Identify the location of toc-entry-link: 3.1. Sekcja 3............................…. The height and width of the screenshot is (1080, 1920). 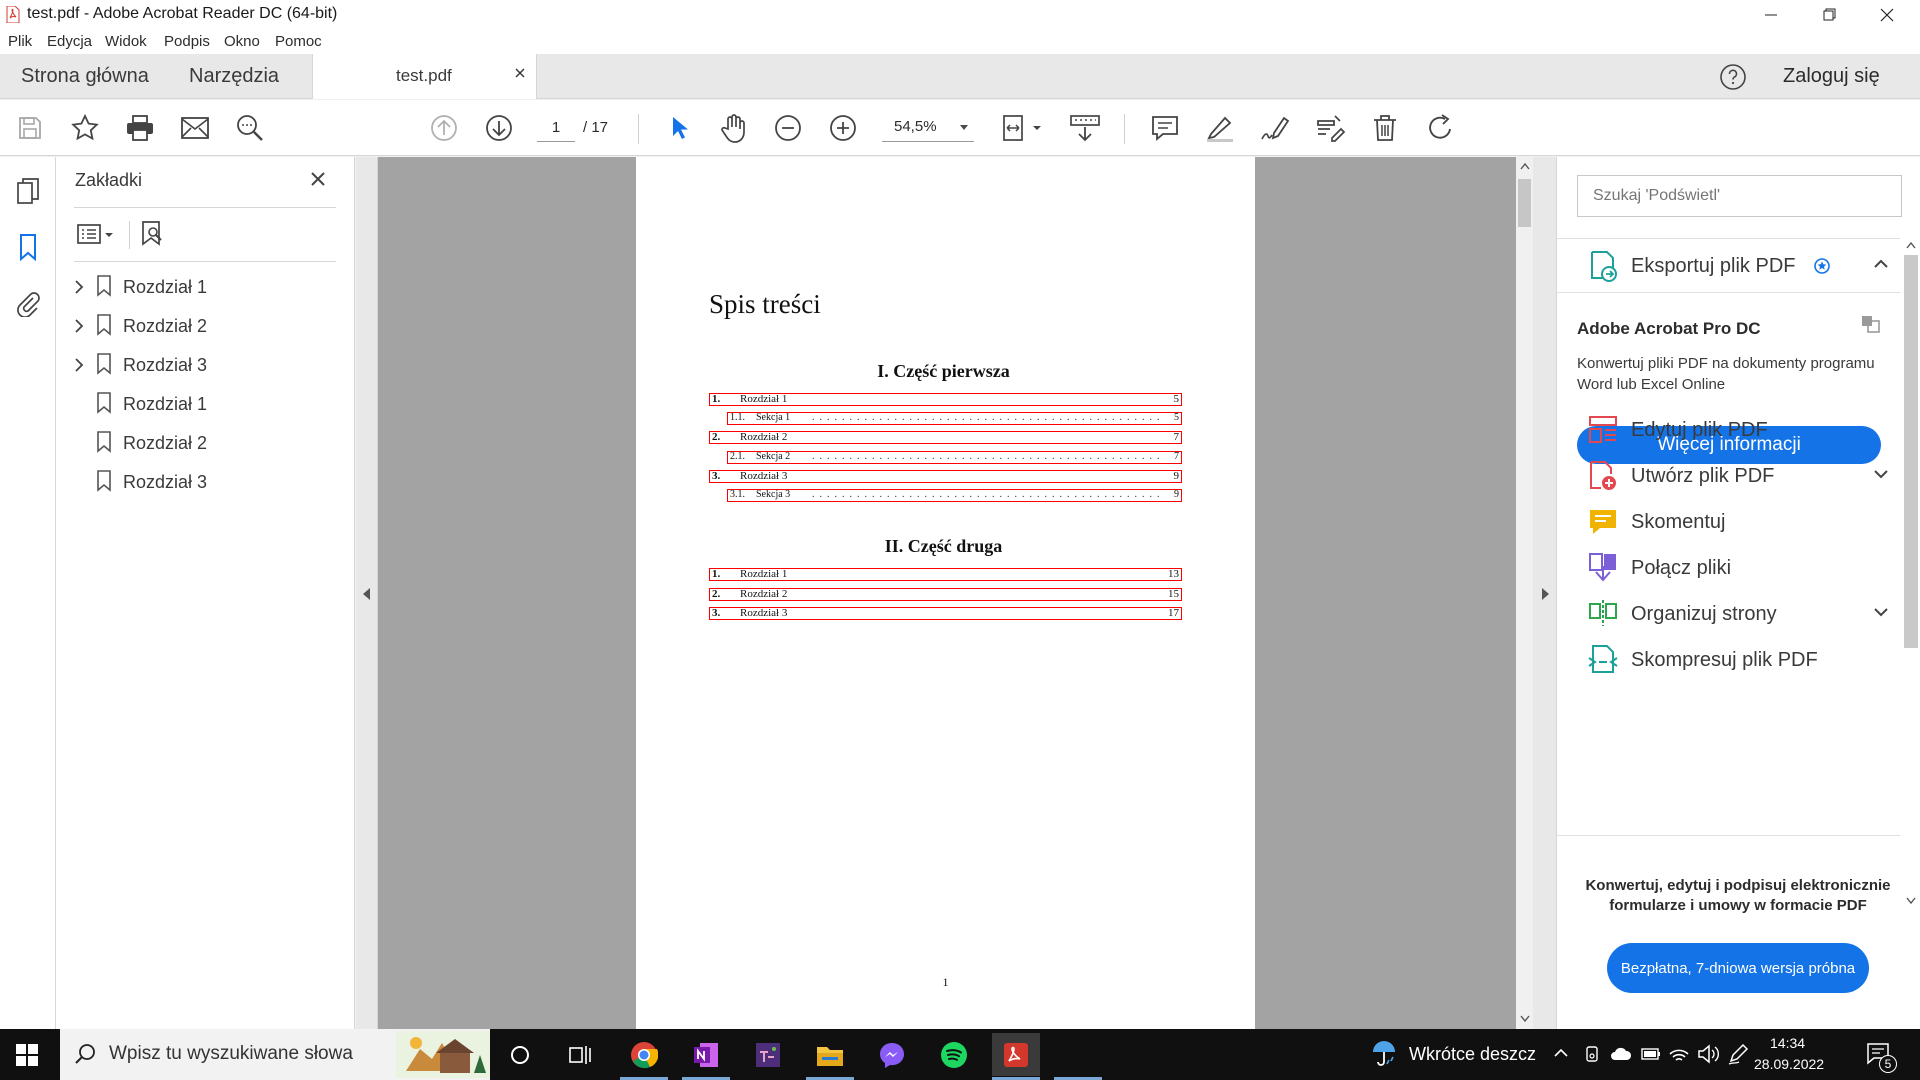
(954, 495).